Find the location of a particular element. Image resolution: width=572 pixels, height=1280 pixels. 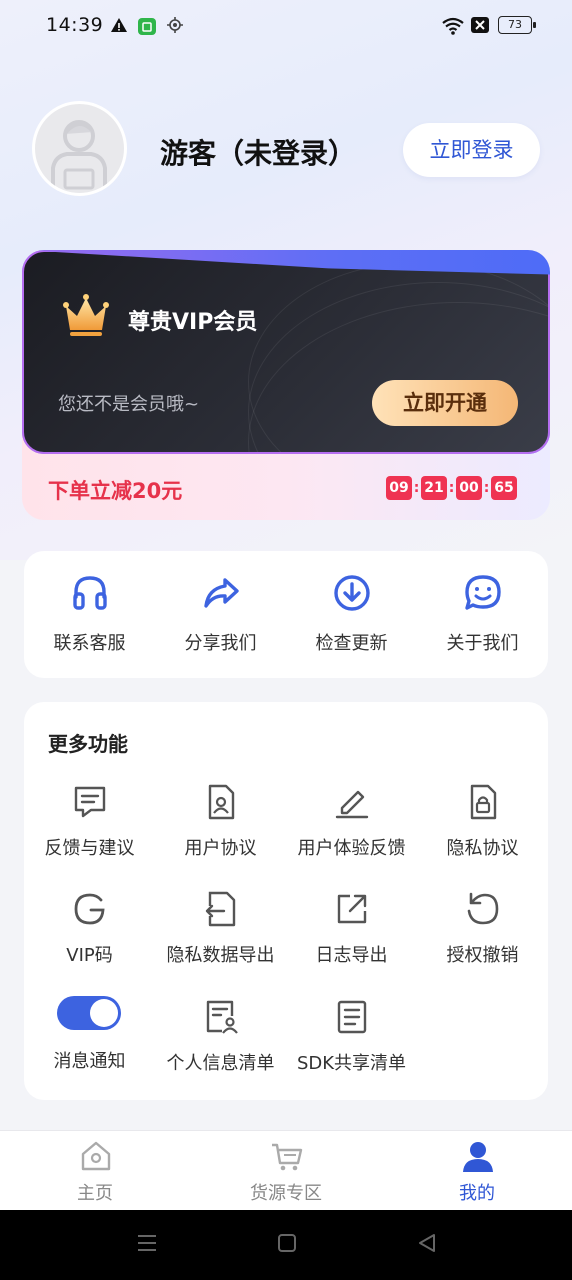

home-square-icon is located at coordinates (287, 1243).